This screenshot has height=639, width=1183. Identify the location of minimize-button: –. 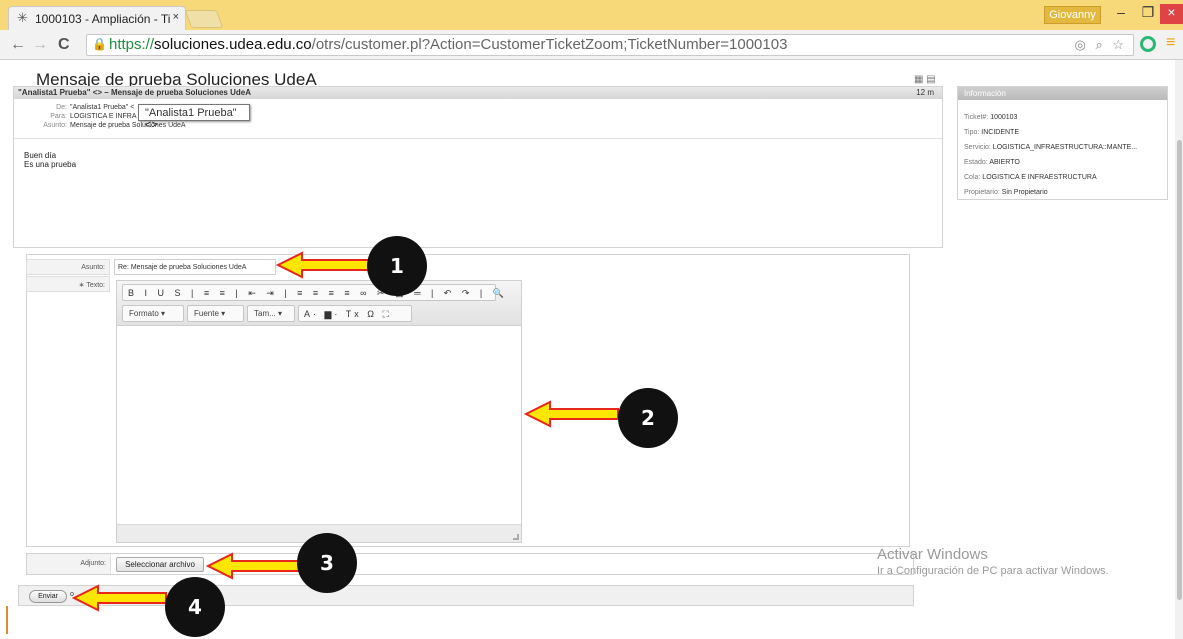
(1121, 14).